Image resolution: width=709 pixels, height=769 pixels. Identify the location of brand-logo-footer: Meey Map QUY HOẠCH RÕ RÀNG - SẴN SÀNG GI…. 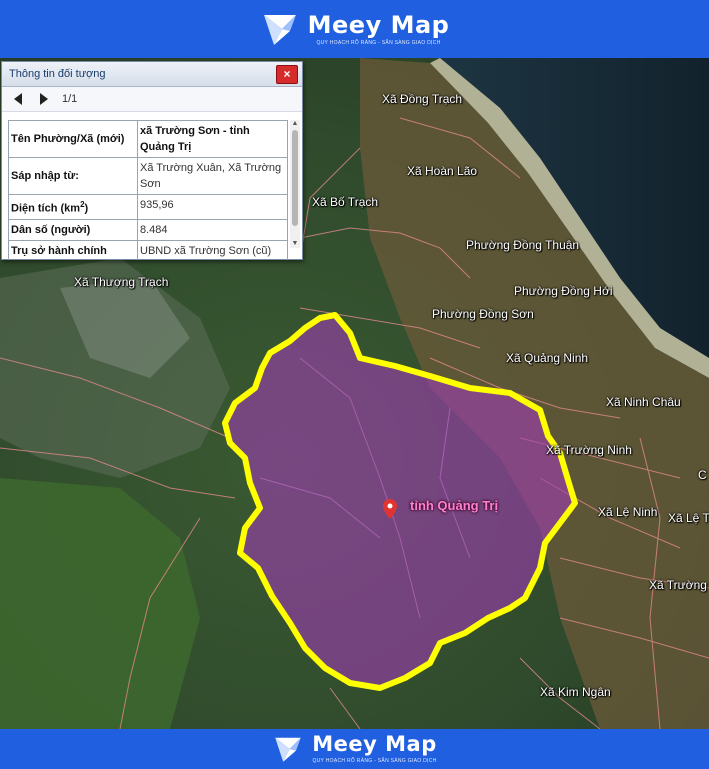
(354, 749).